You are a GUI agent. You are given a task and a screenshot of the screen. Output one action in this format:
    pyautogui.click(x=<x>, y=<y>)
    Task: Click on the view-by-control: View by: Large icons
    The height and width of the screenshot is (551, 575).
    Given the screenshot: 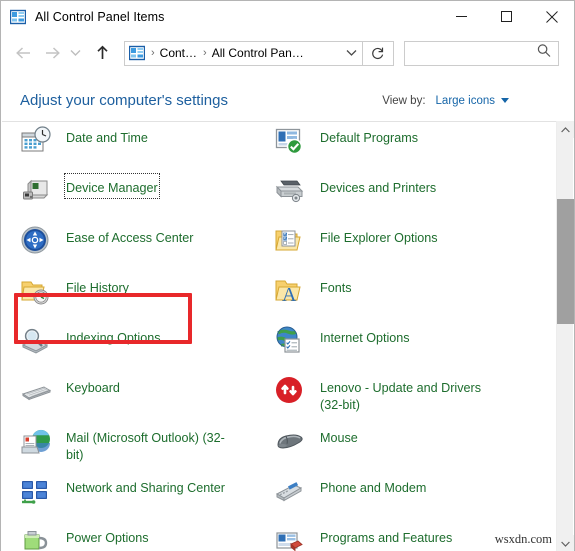 What is the action you would take?
    pyautogui.click(x=445, y=101)
    